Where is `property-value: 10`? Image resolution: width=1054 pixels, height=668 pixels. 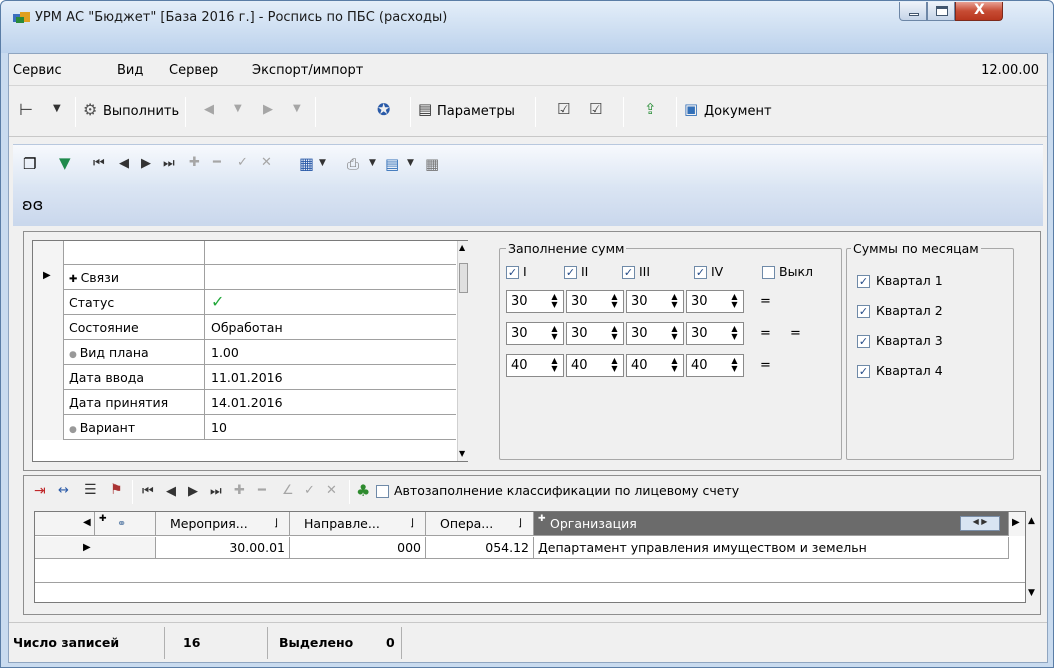
property-value: 10 is located at coordinates (219, 427).